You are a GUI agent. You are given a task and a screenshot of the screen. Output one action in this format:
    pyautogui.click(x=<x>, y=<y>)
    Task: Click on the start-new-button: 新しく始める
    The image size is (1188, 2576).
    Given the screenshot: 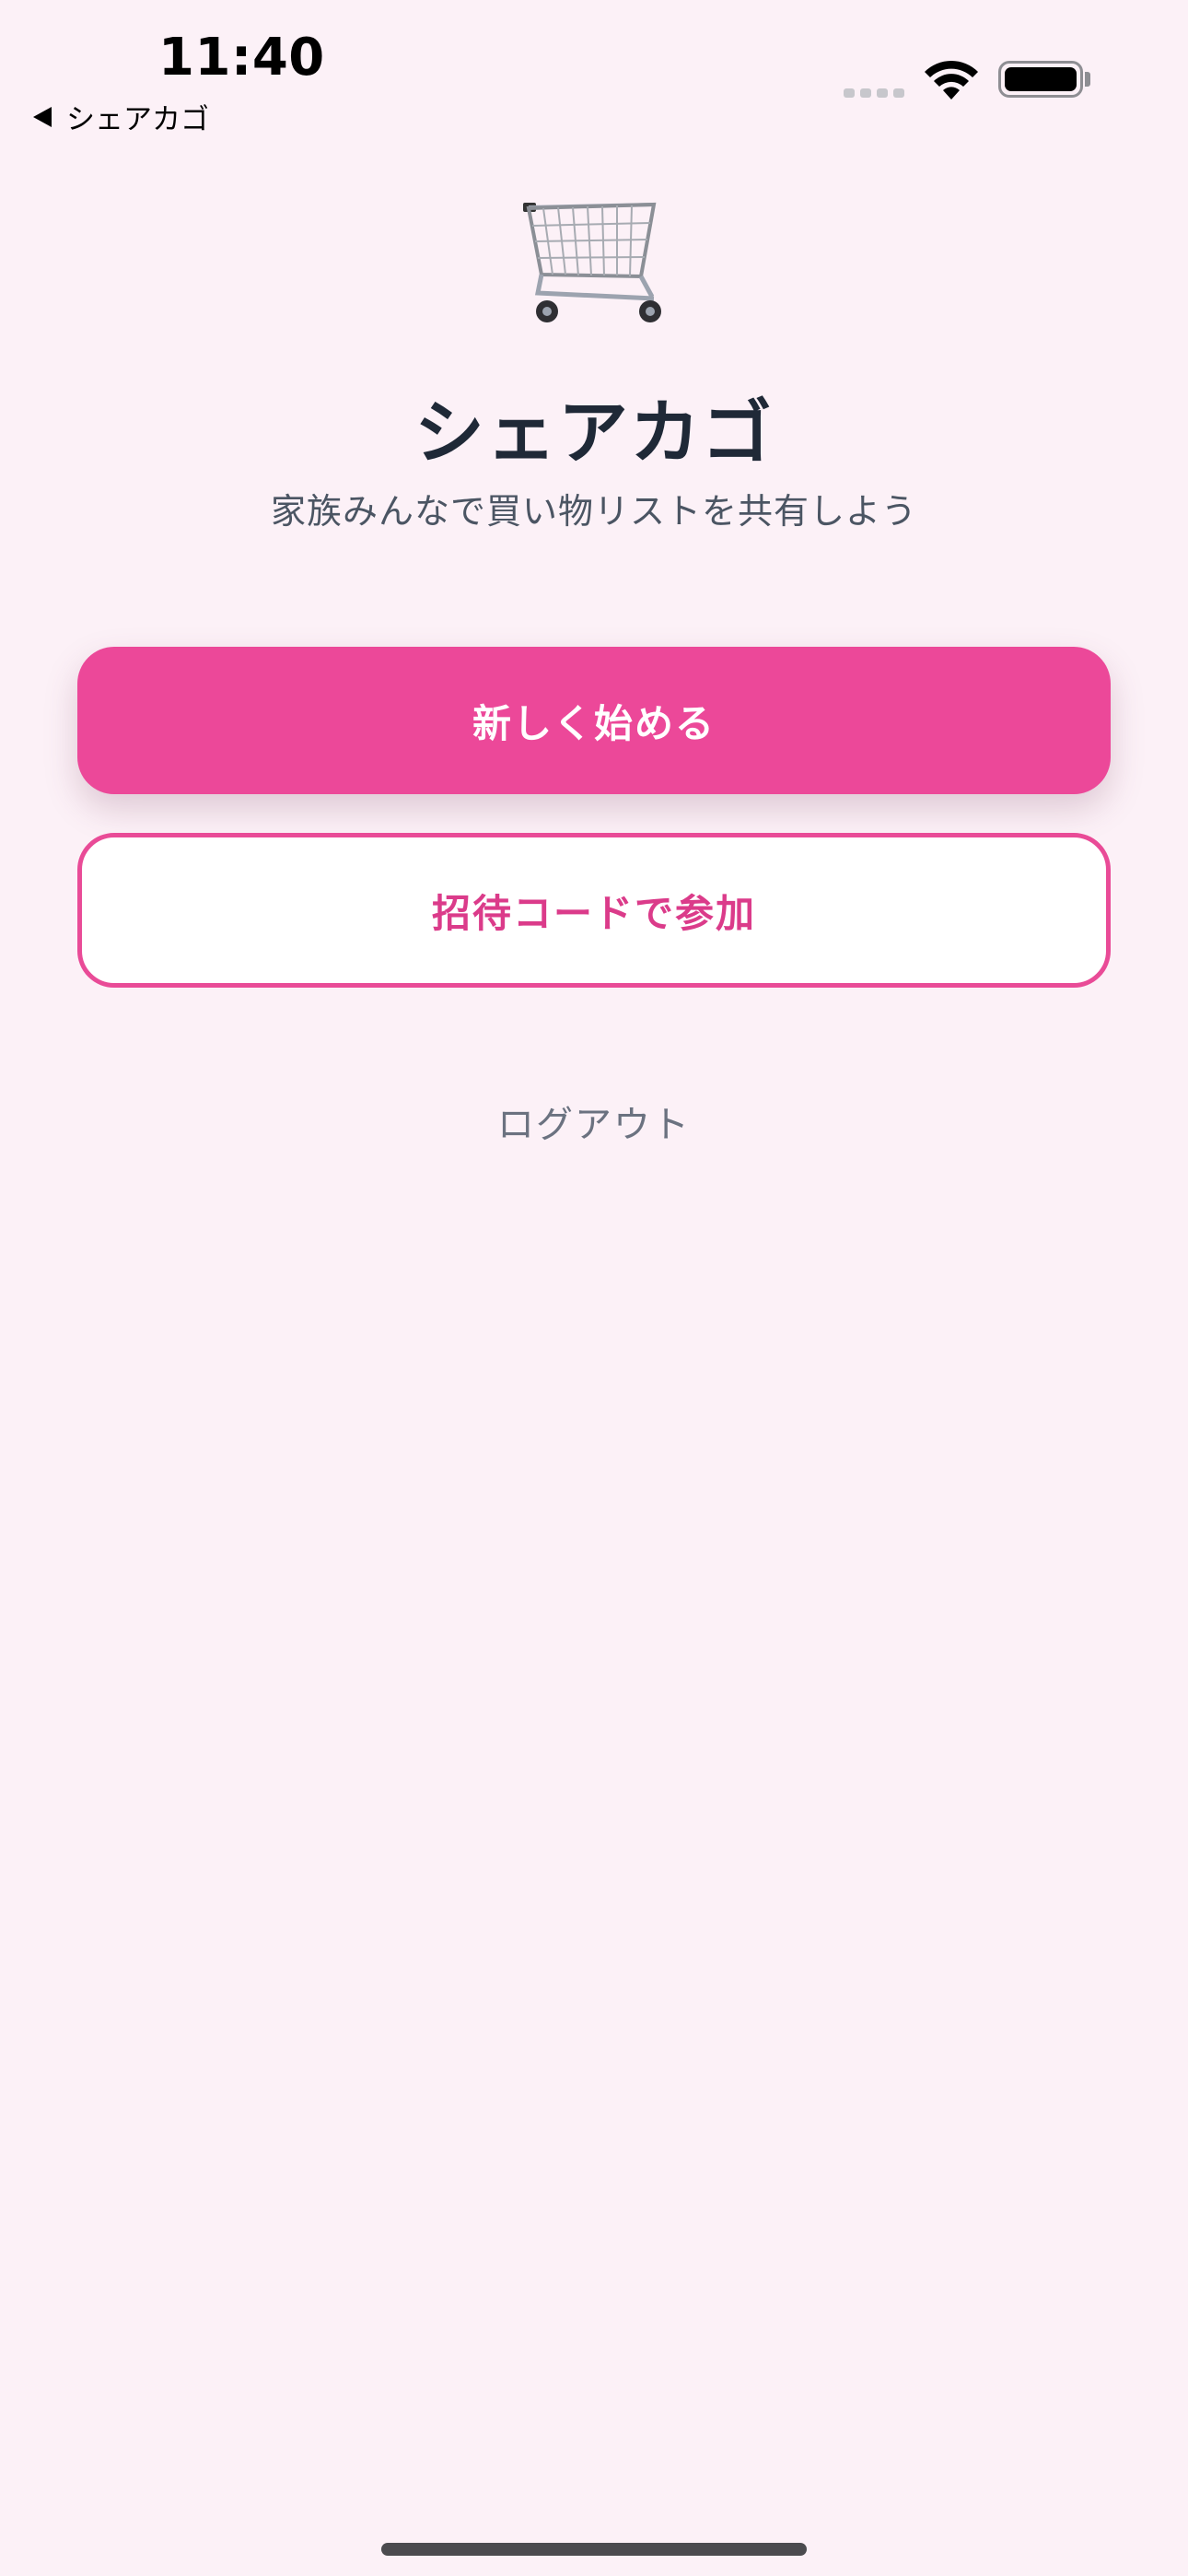 What is the action you would take?
    pyautogui.click(x=594, y=720)
    